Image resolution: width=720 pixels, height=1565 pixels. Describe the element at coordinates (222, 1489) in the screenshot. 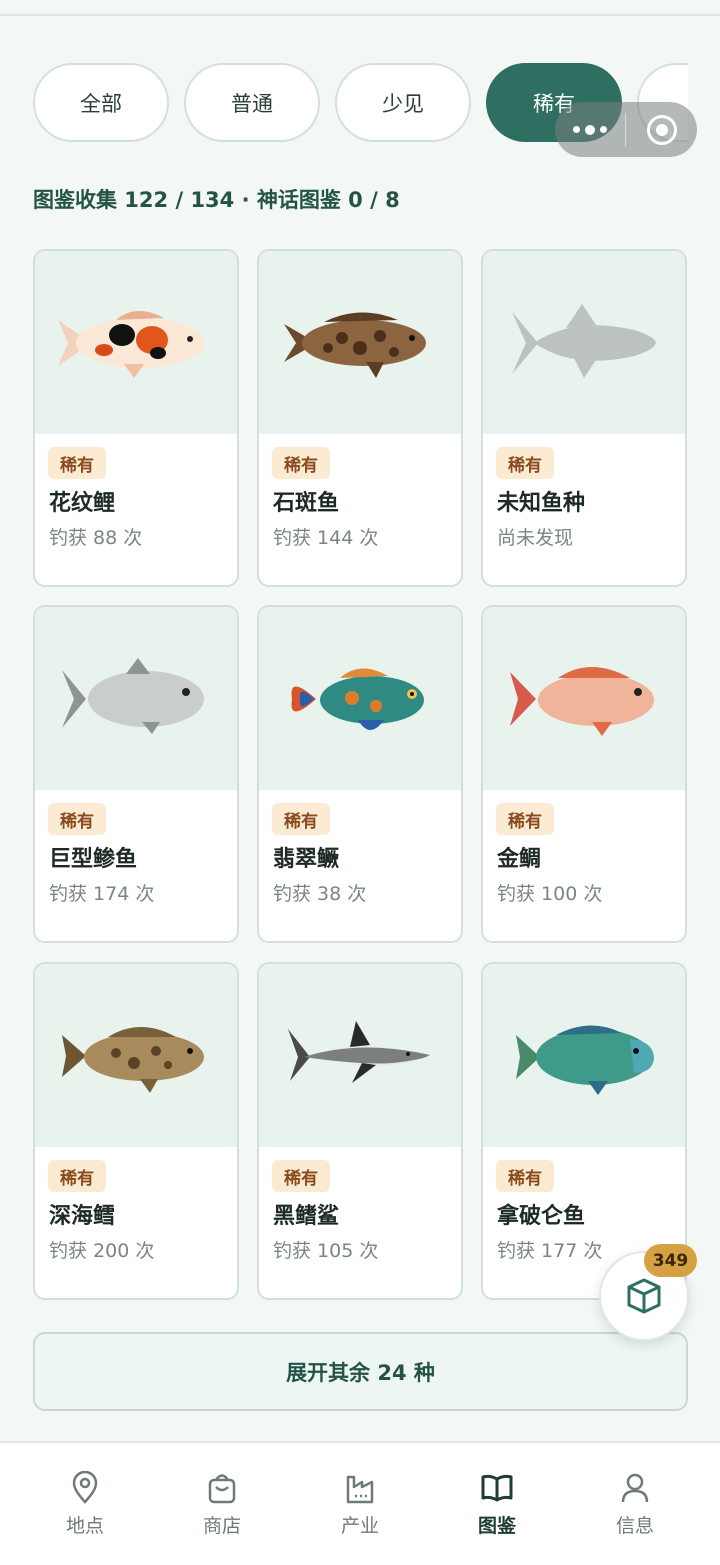

I see `shop-bag-icon` at that location.